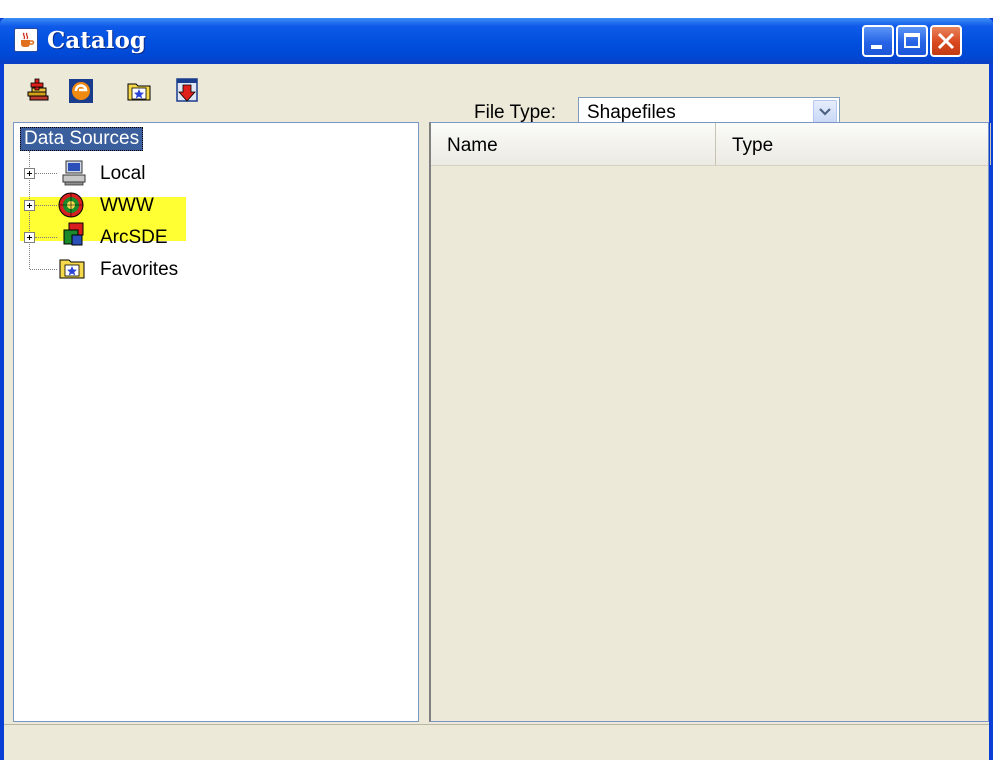 The image size is (993, 760). What do you see at coordinates (96, 40) in the screenshot?
I see `window-title: Catalog` at bounding box center [96, 40].